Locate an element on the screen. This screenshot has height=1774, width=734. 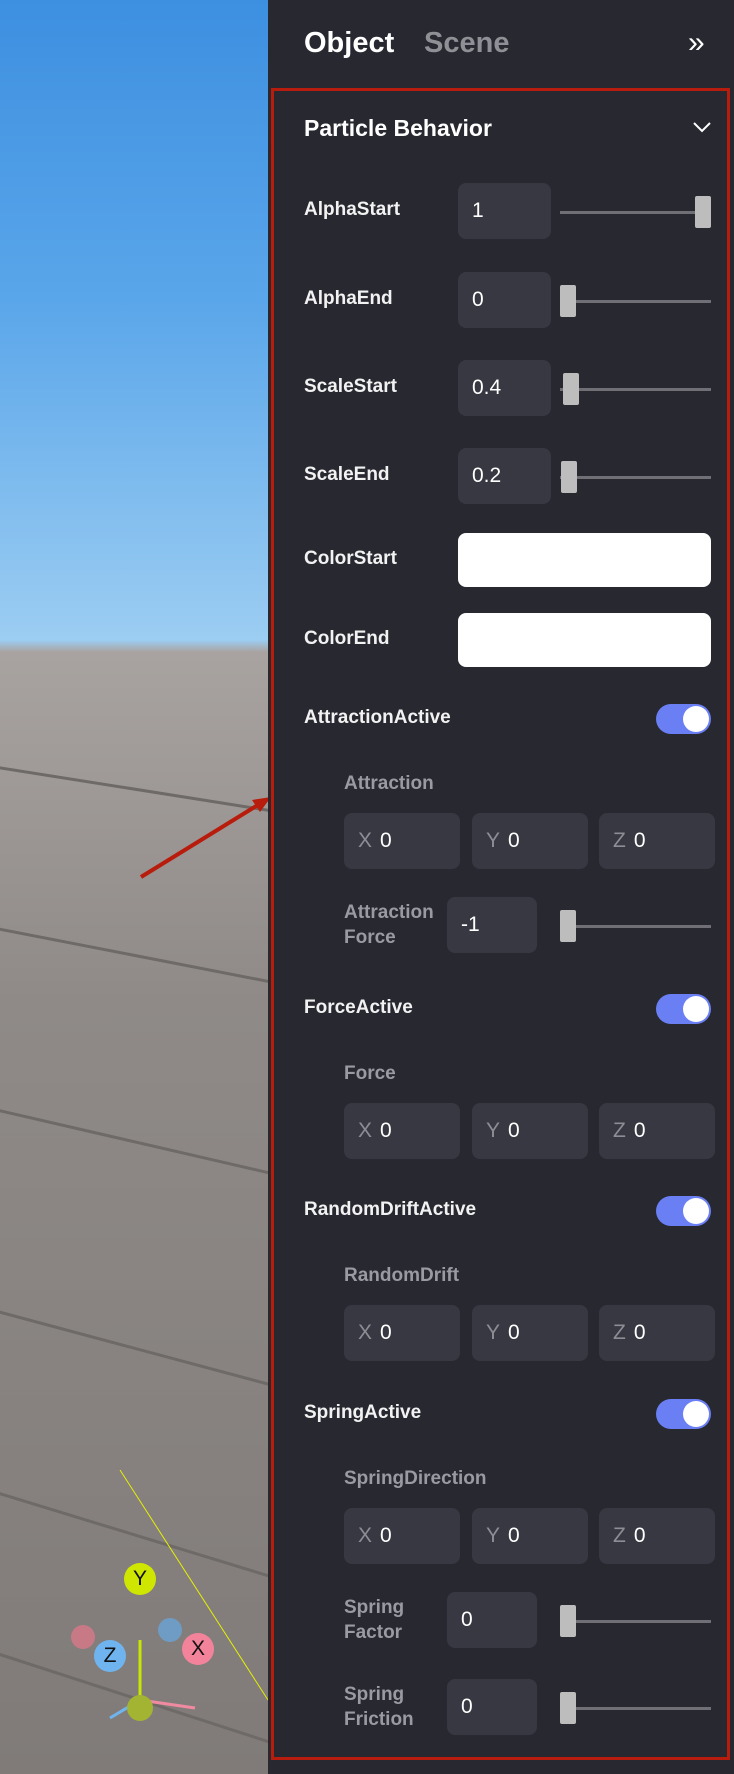
toggle-label: AttractionActive is located at coordinates (377, 717).